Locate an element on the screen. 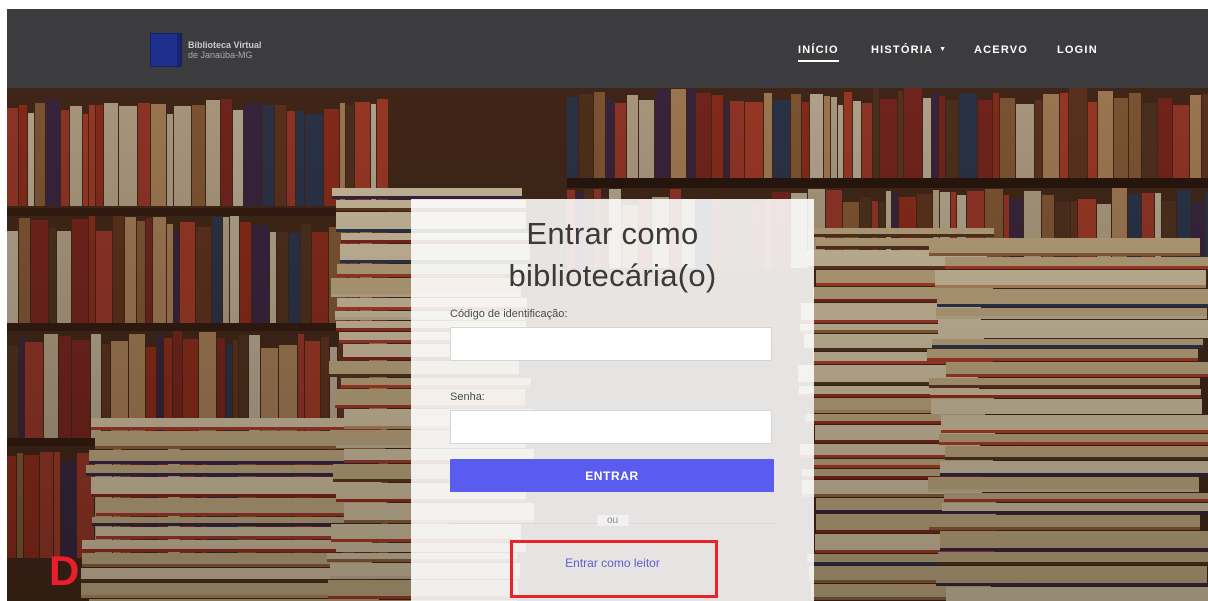 The width and height of the screenshot is (1208, 601). caret-down-icon: ▼ is located at coordinates (943, 49).